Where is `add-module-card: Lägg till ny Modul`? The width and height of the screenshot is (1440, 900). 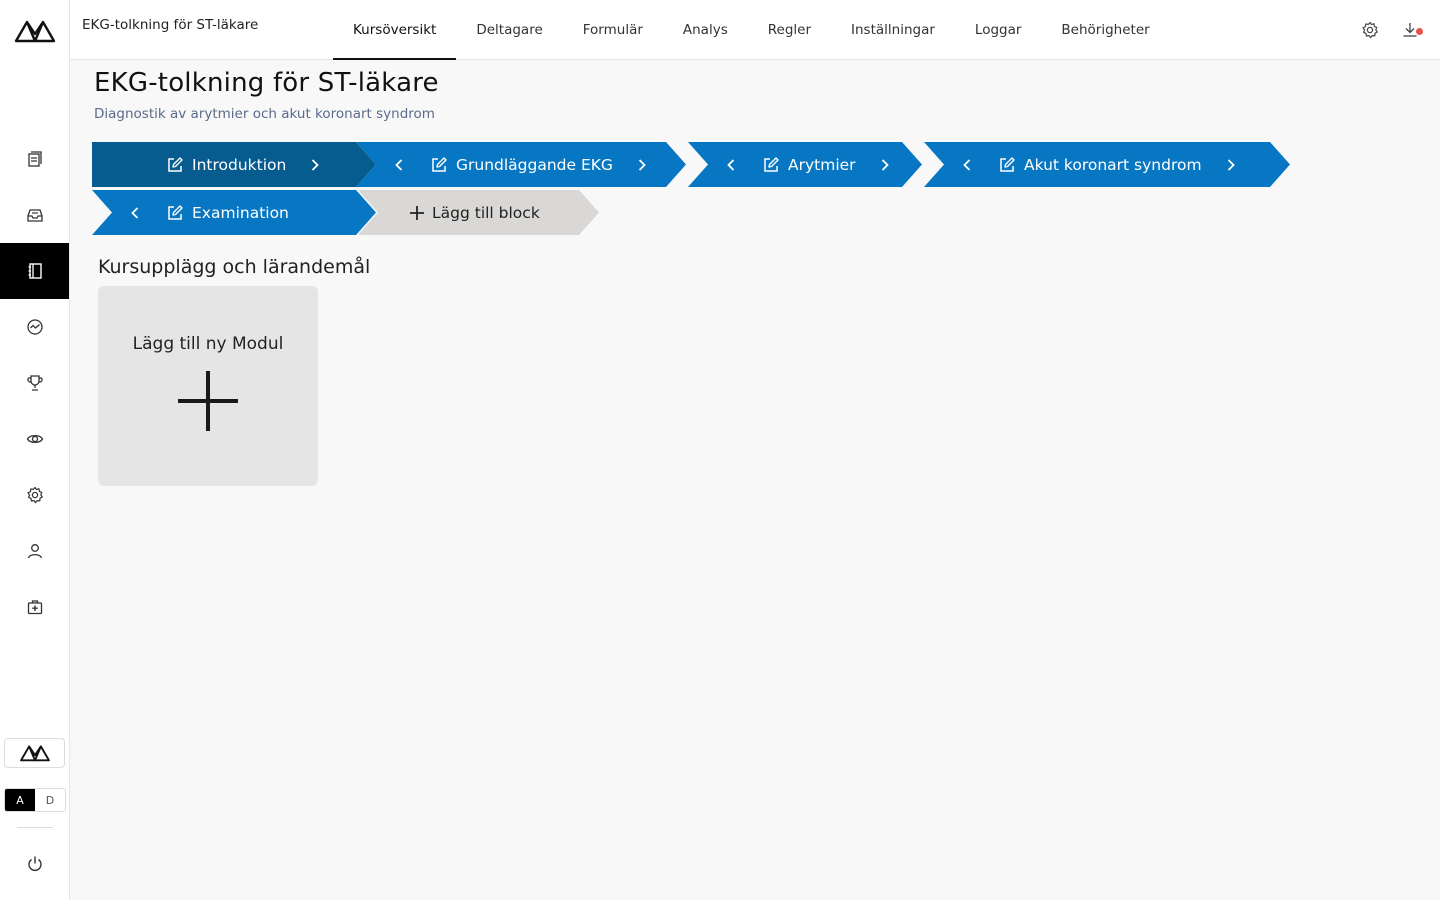 add-module-card: Lägg till ny Modul is located at coordinates (208, 386).